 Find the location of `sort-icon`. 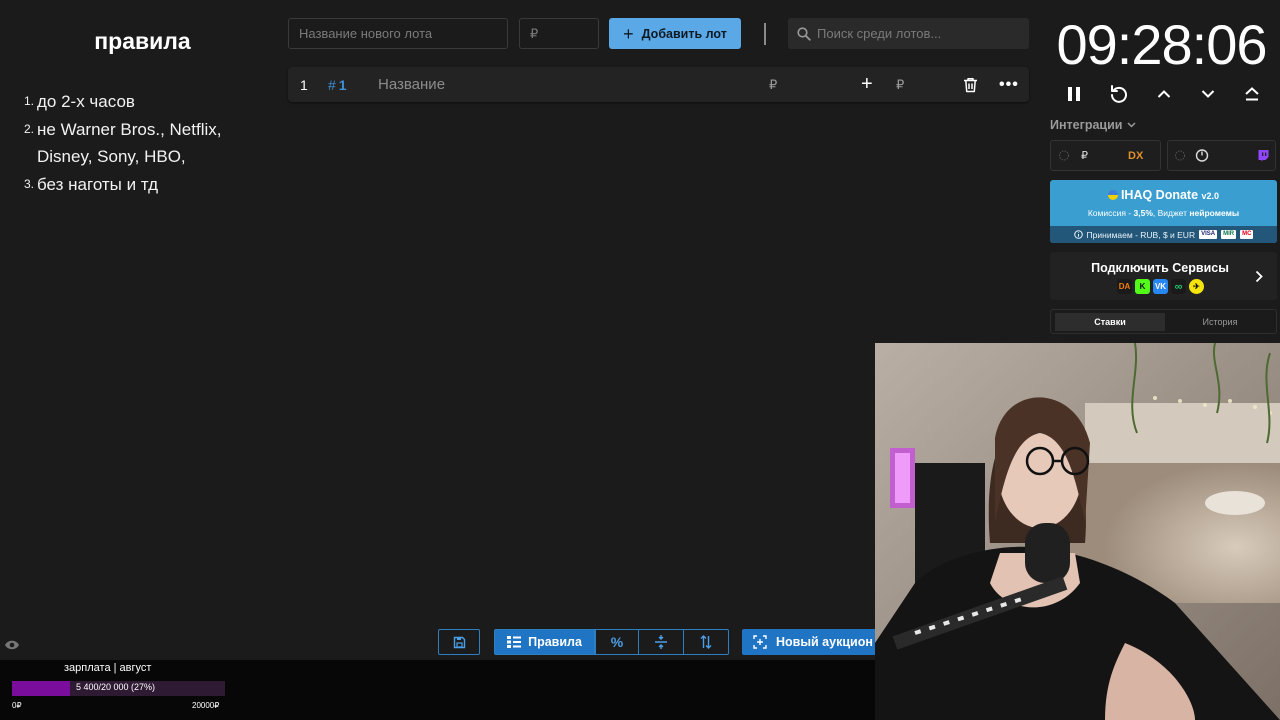

sort-icon is located at coordinates (706, 642).